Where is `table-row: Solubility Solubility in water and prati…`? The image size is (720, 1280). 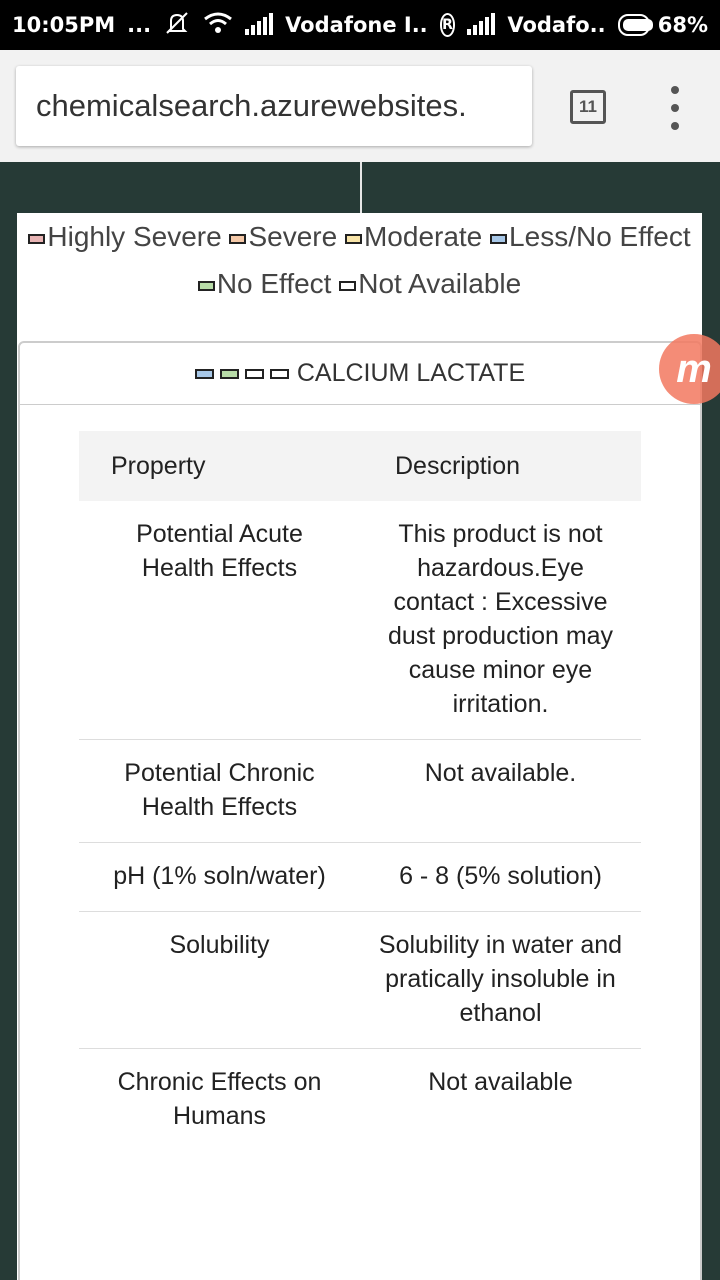
table-row: Solubility Solubility in water and prati… is located at coordinates (360, 980).